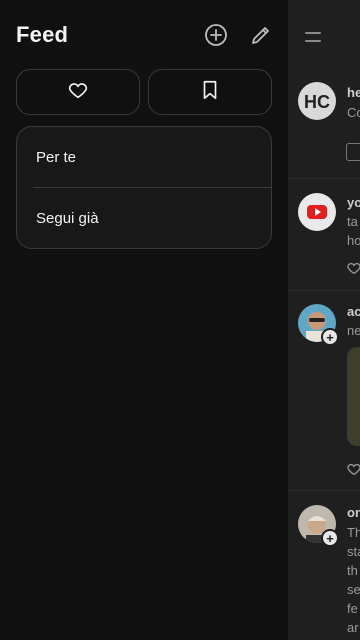  What do you see at coordinates (353, 240) in the screenshot?
I see `post-text: ho` at bounding box center [353, 240].